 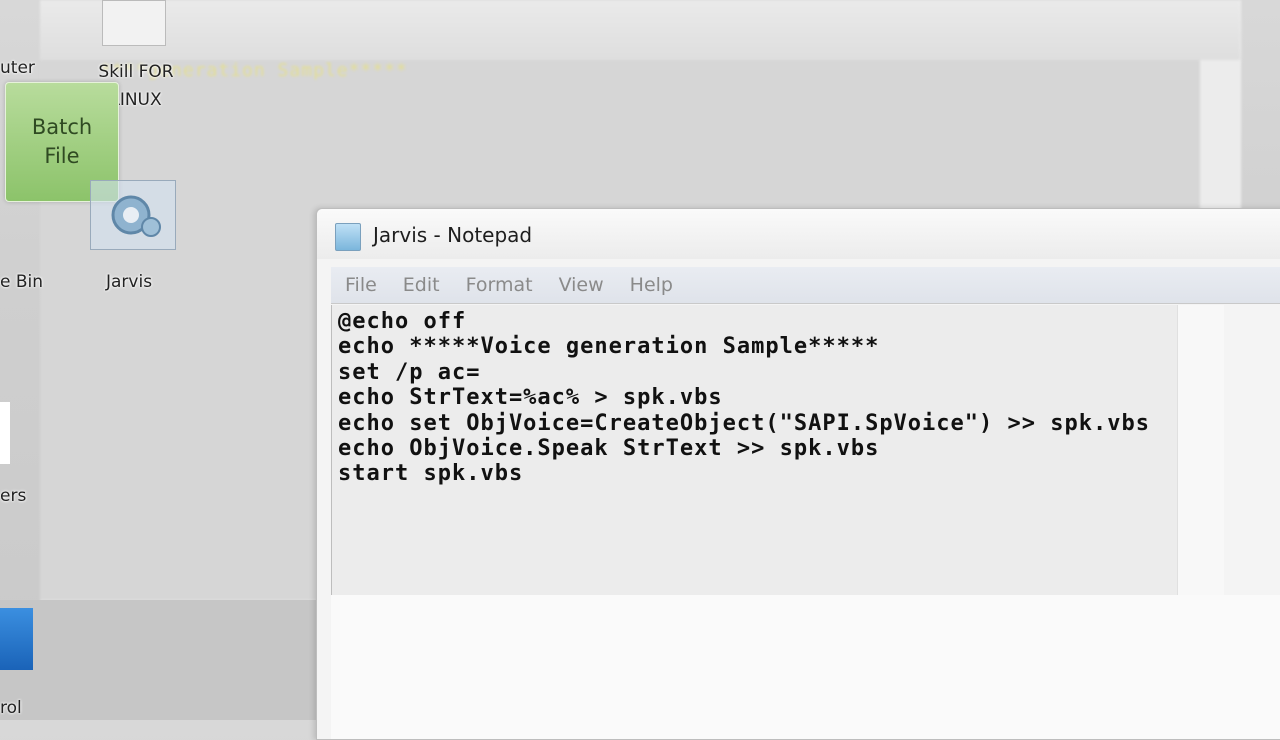 I want to click on background-titlebar, so click(x=640, y=30).